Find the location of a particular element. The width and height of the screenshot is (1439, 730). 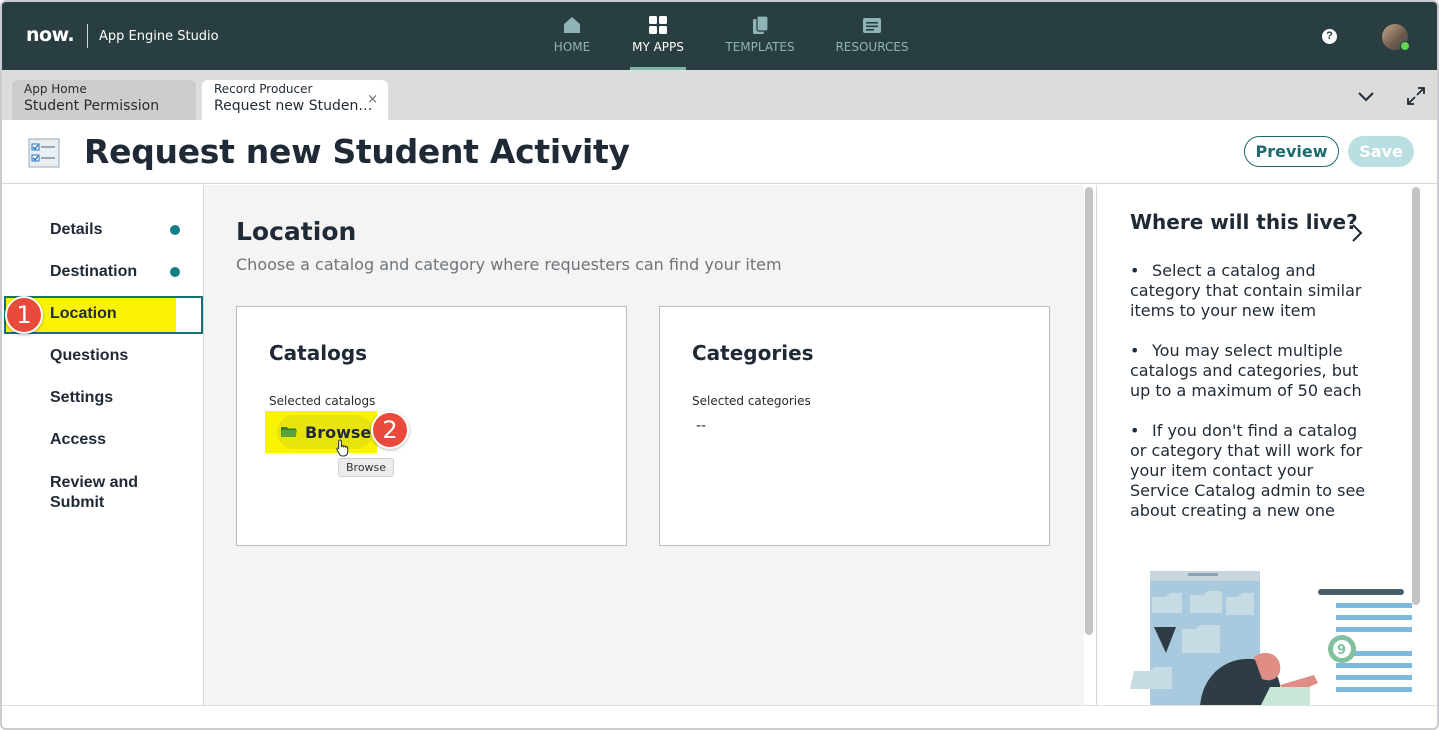

selected-categories-label: Selected categories is located at coordinates (751, 401).